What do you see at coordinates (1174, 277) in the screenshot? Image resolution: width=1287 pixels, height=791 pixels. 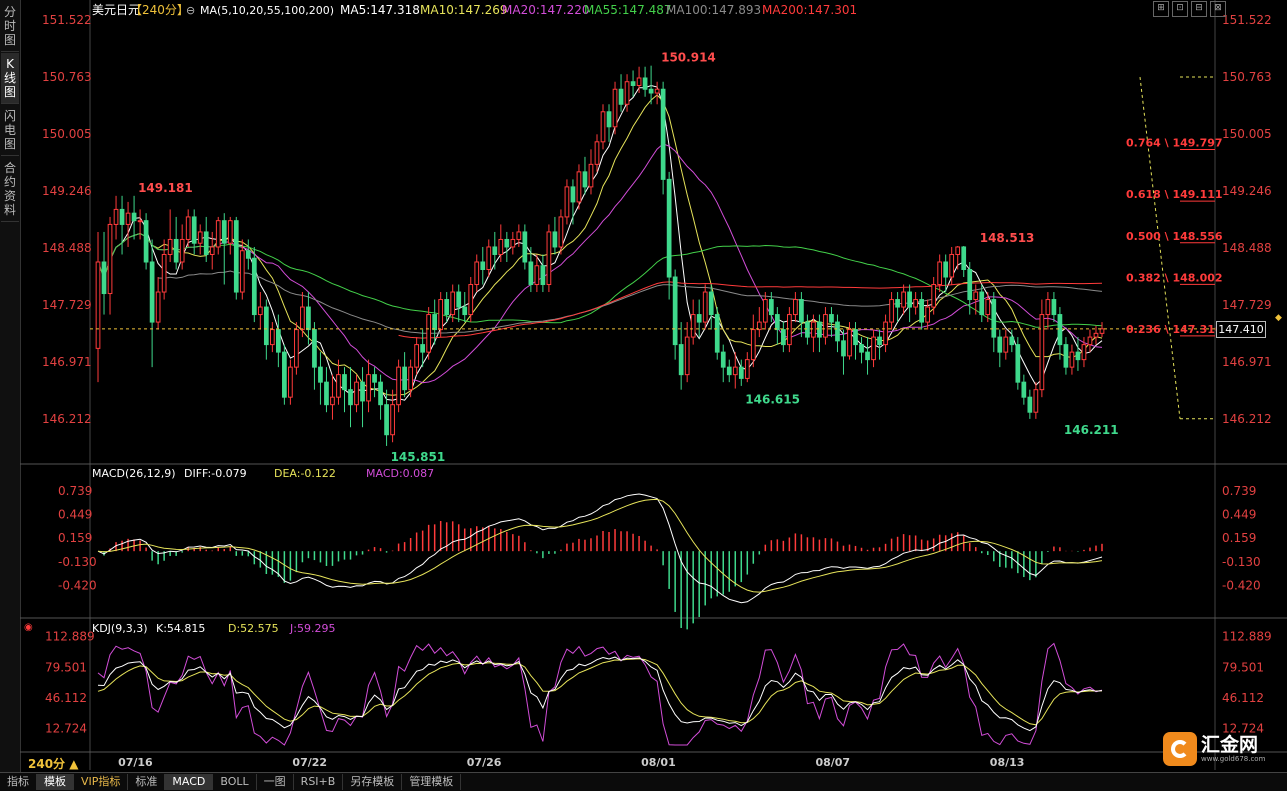 I see `fib-level-label-3: 0.382 \ 148.002` at bounding box center [1174, 277].